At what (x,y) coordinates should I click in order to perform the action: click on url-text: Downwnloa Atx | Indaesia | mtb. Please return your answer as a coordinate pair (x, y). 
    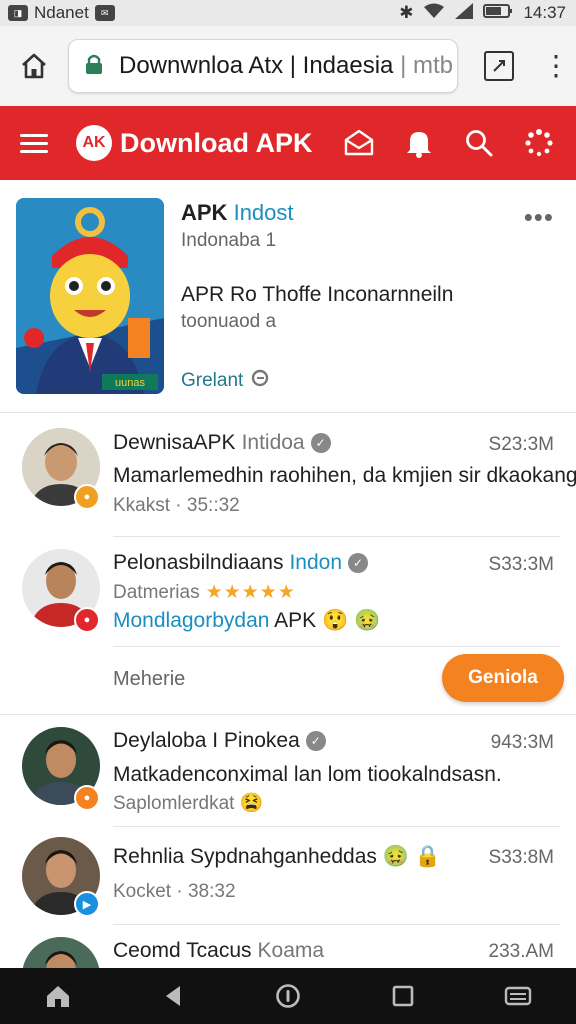
    Looking at the image, I should click on (286, 65).